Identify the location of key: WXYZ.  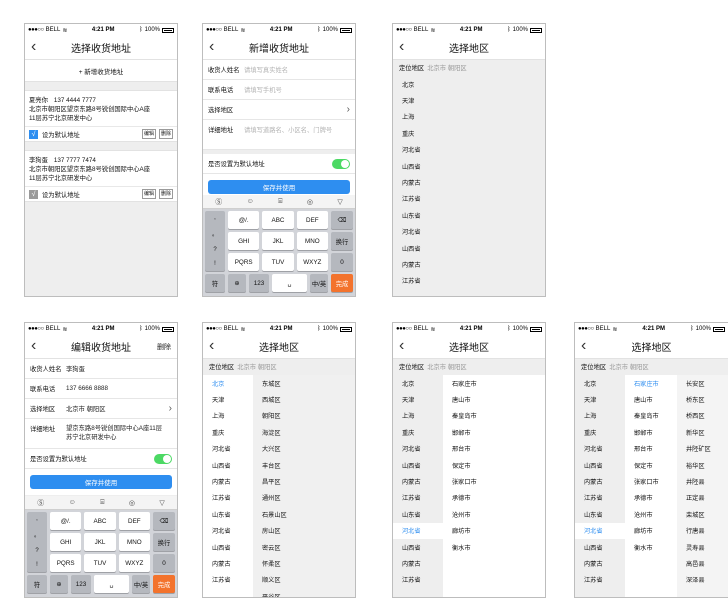
(134, 563).